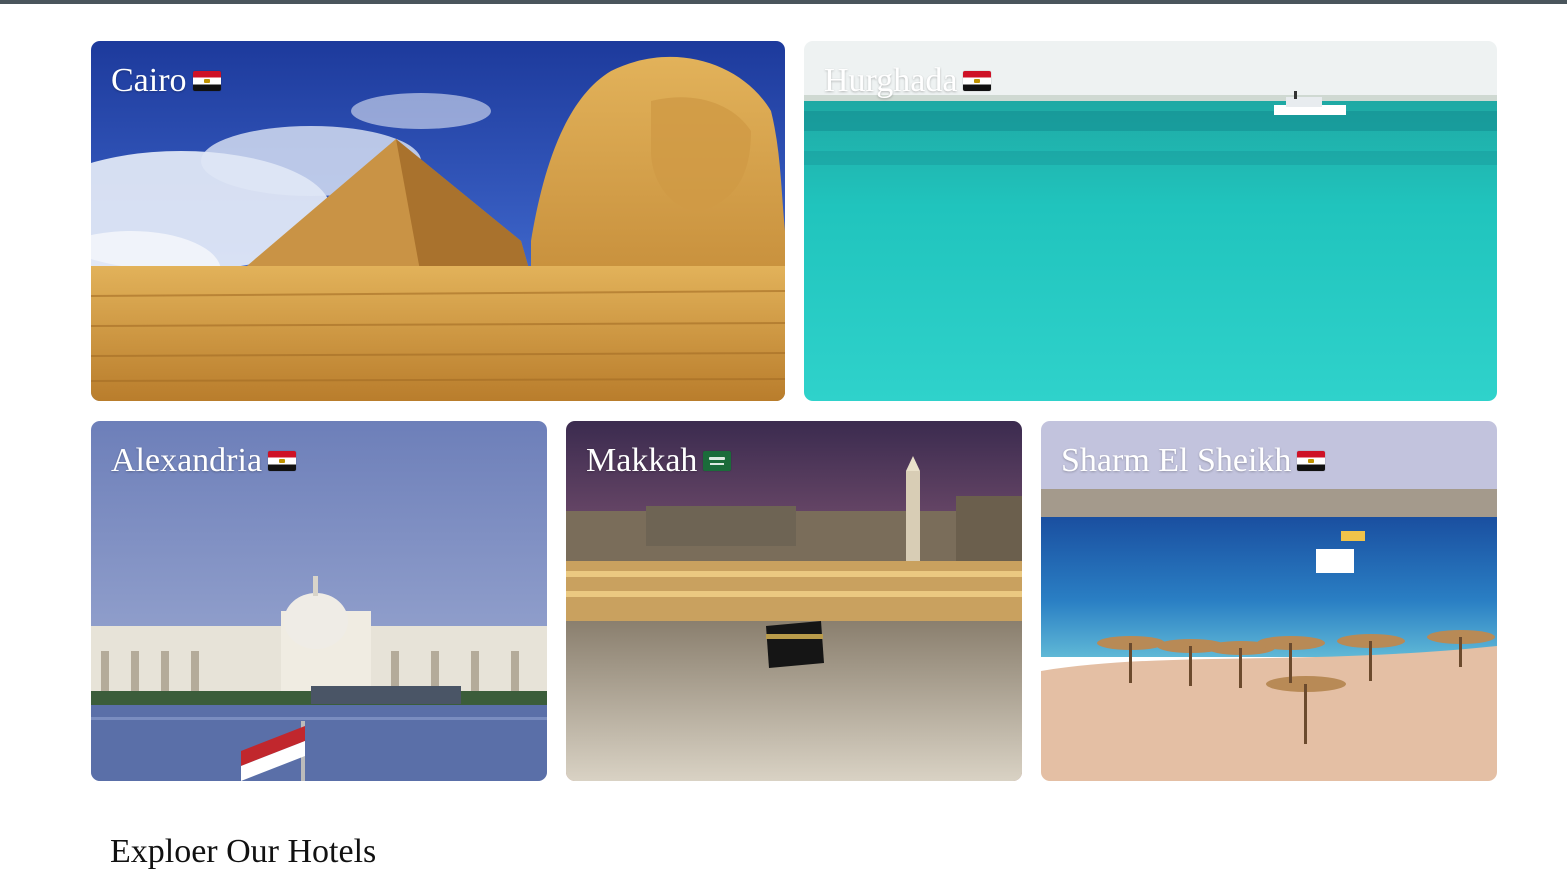  Describe the element at coordinates (1176, 460) in the screenshot. I see `destination-name: Sharm El Sheikh` at that location.